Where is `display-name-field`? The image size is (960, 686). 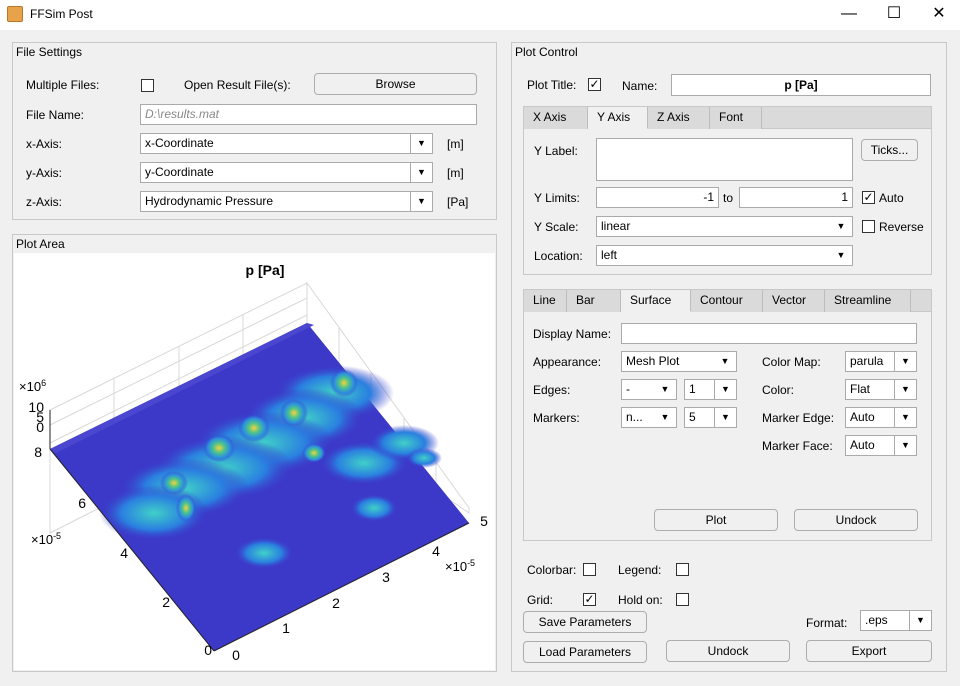
display-name-field is located at coordinates (769, 333).